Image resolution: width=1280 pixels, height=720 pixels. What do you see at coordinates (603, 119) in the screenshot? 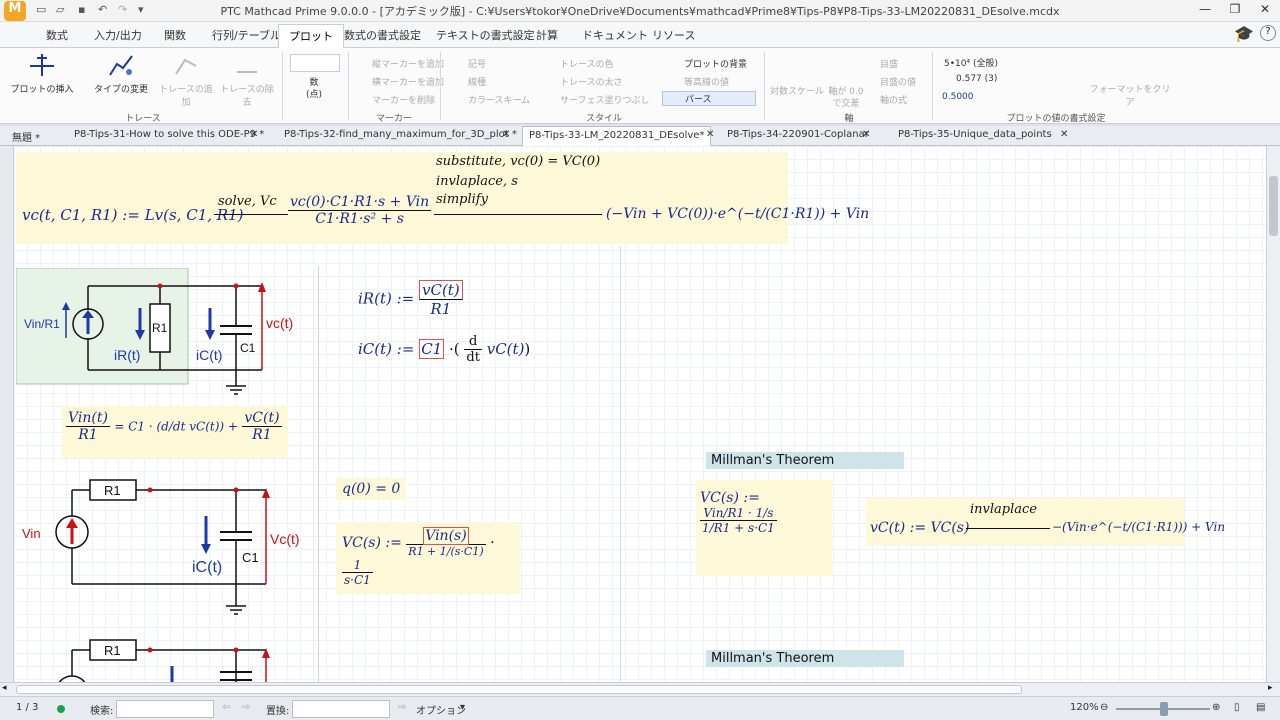
I see `group-style: スタイル` at bounding box center [603, 119].